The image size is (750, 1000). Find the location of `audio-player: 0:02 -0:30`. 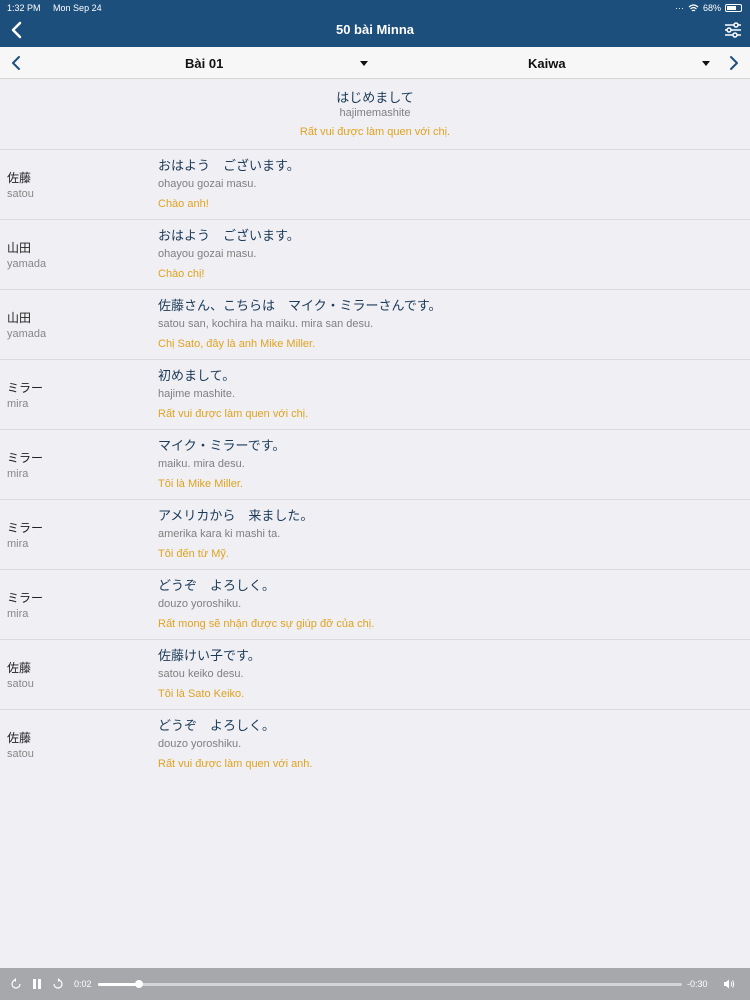

audio-player: 0:02 -0:30 is located at coordinates (375, 984).